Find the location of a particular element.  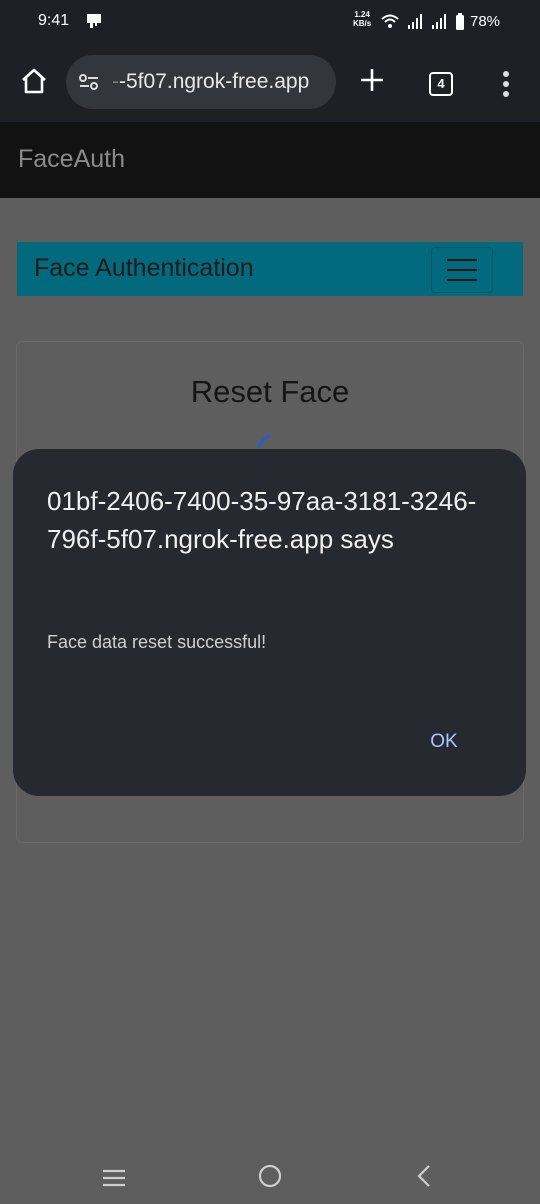

wifi-signal-icons is located at coordinates (424, 24).